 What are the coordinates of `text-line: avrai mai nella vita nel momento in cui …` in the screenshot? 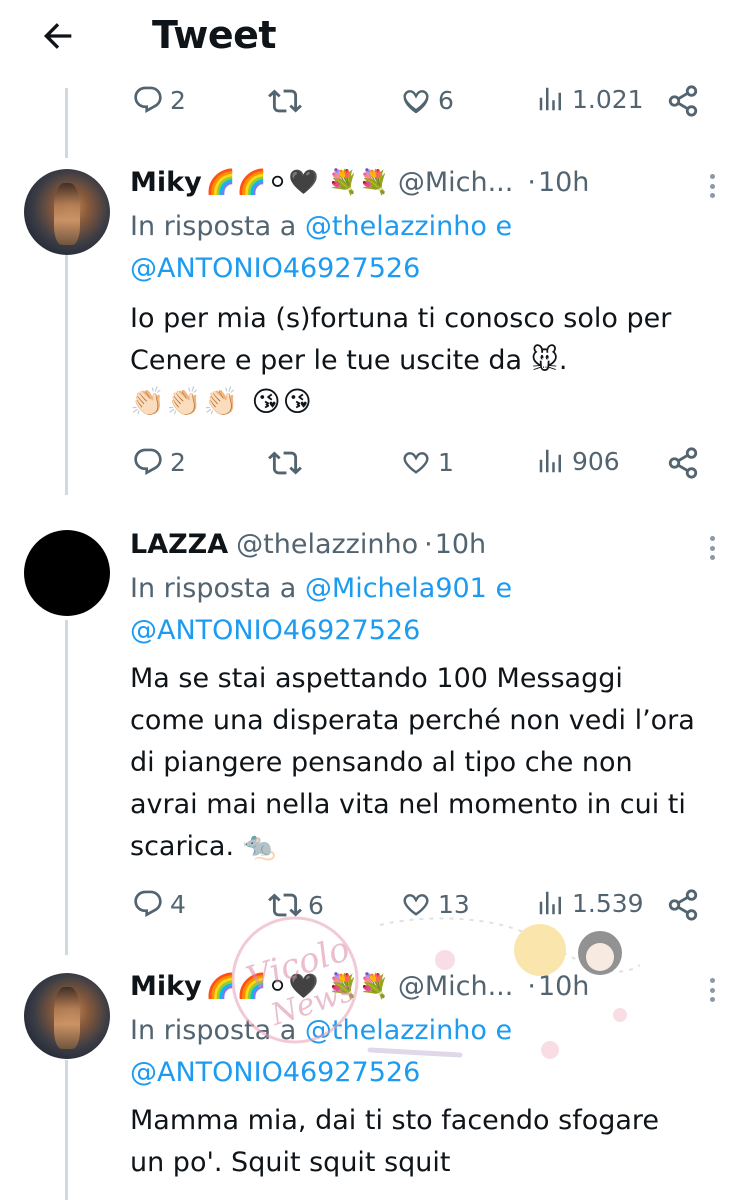 It's located at (408, 804).